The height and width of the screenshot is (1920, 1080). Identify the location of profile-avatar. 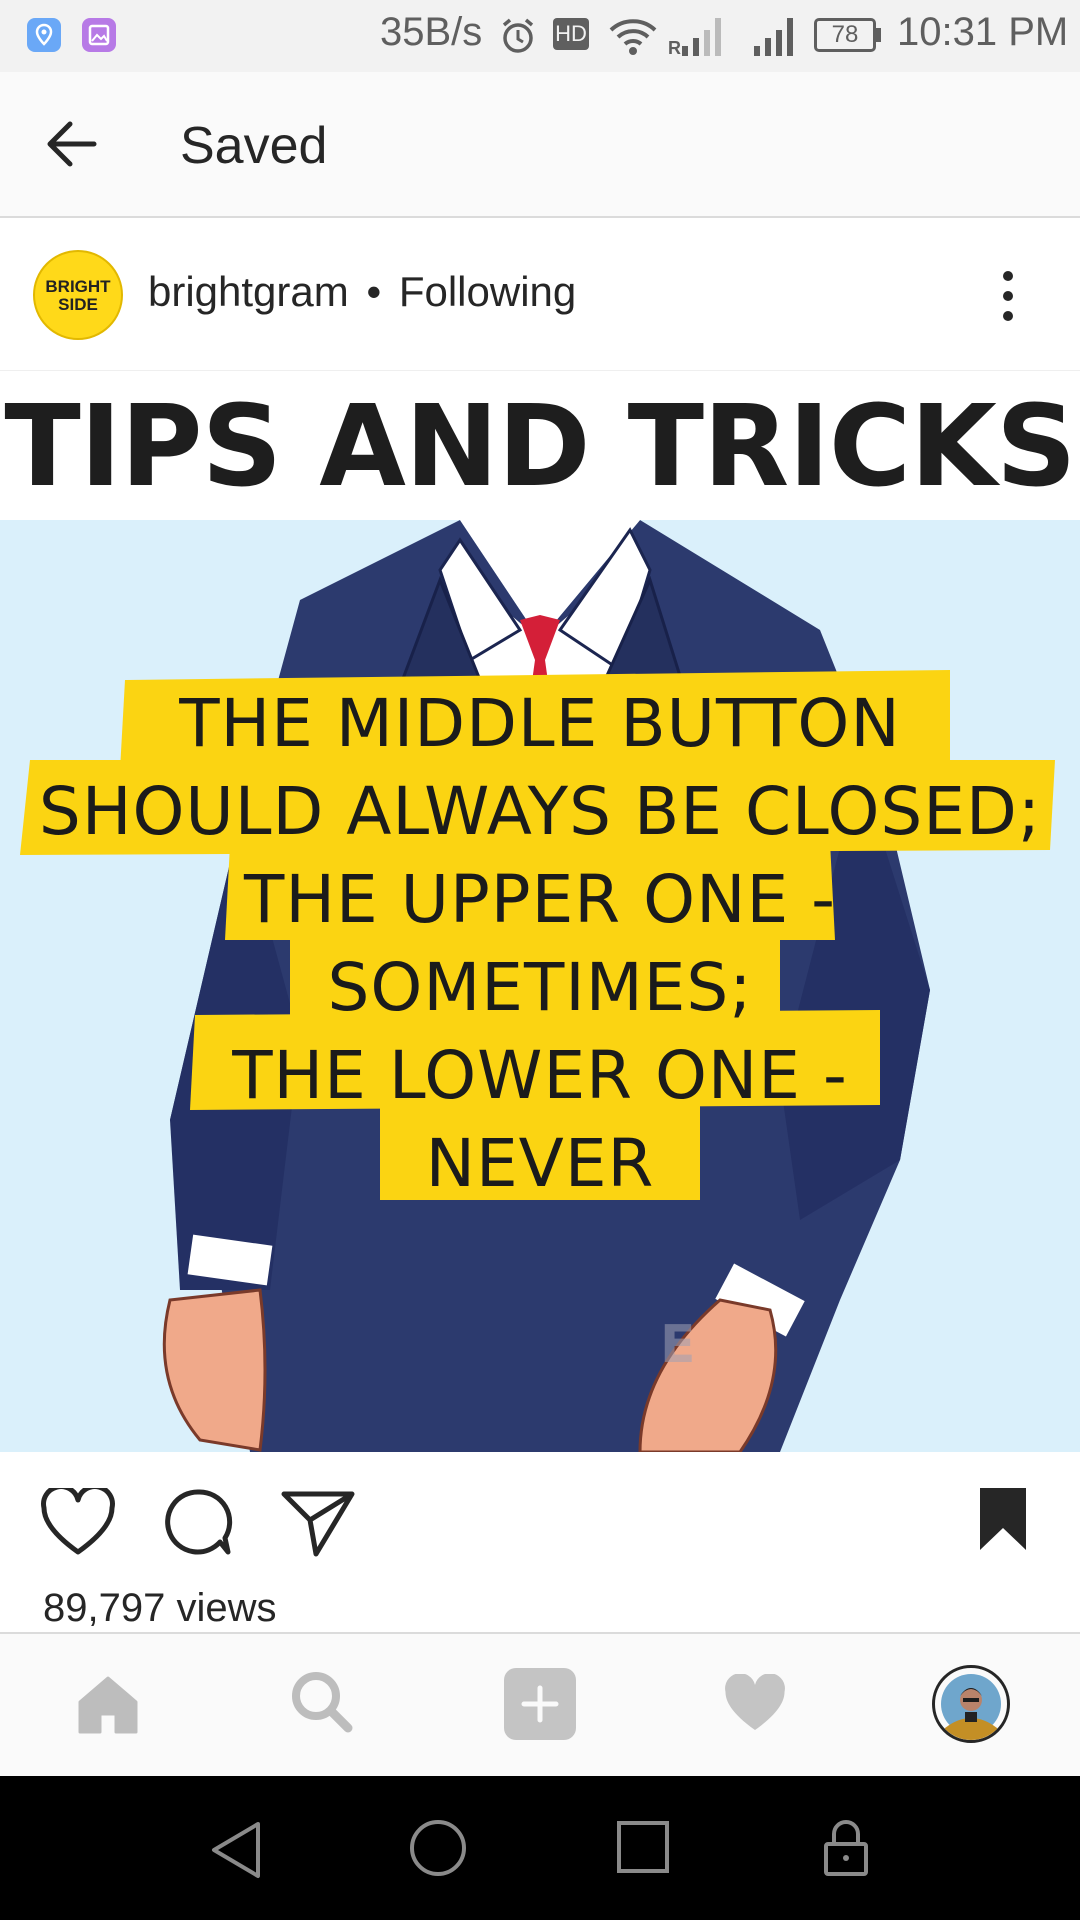
(971, 1704).